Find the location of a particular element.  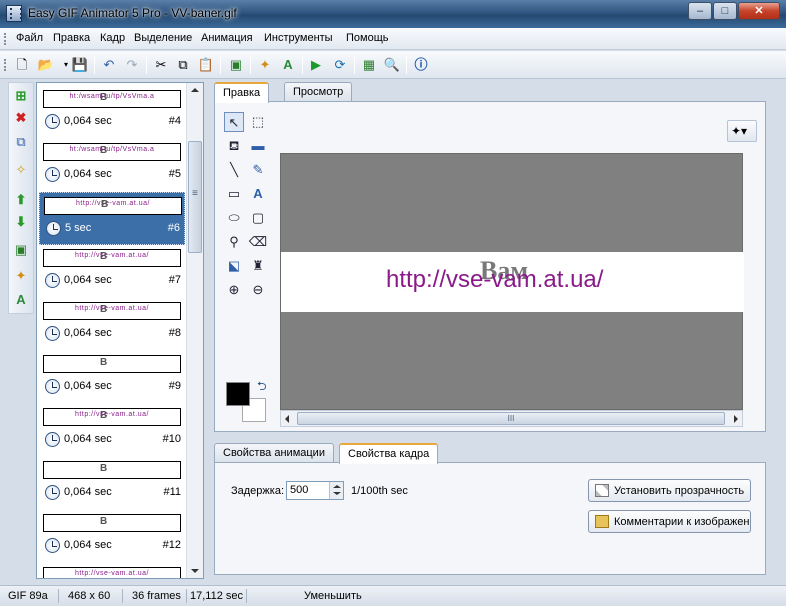

eraser-icon: ⌫ is located at coordinates (258, 242).